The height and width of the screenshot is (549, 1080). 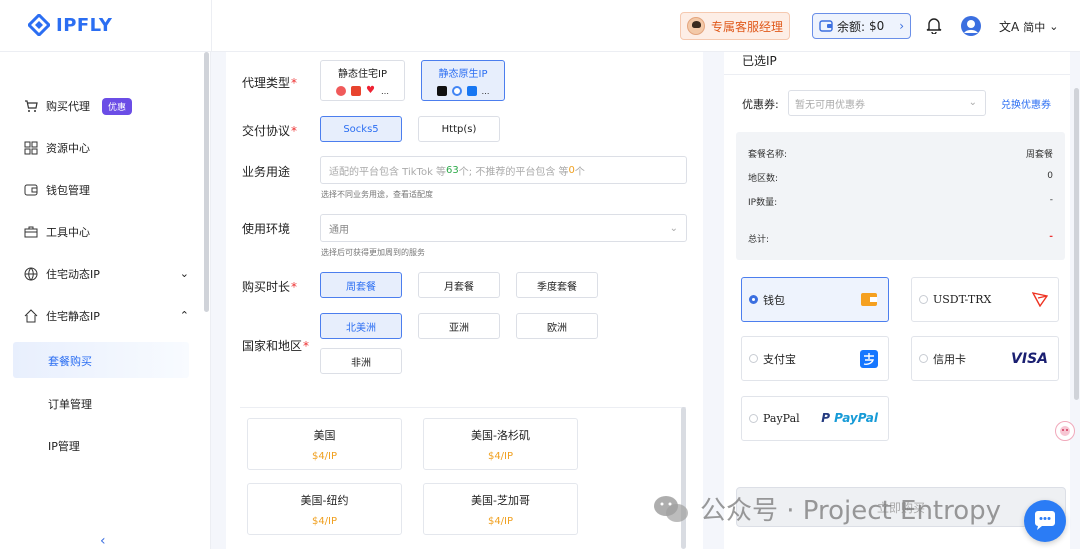 I want to click on location-name: 美国-洛杉矶, so click(x=500, y=435).